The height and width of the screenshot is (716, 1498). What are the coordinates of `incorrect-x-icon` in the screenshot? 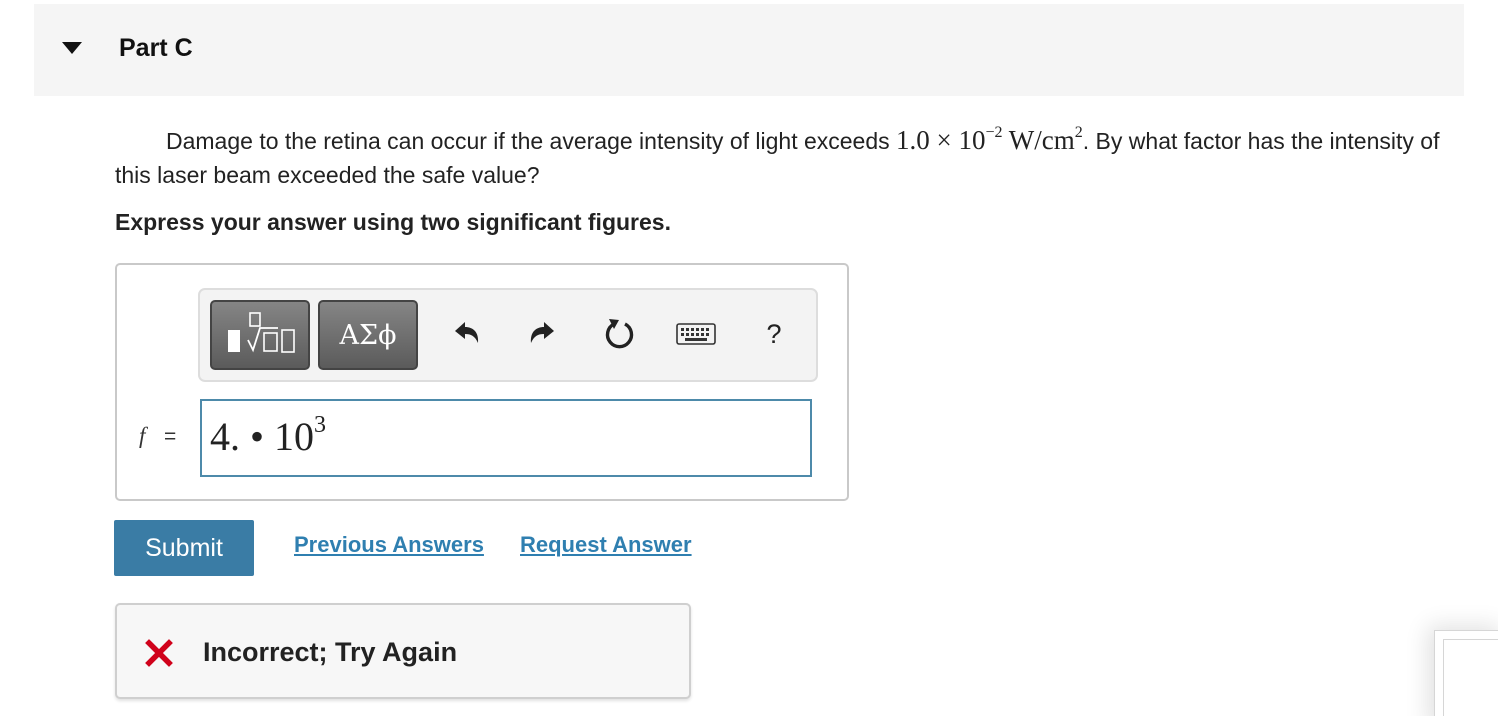 It's located at (159, 653).